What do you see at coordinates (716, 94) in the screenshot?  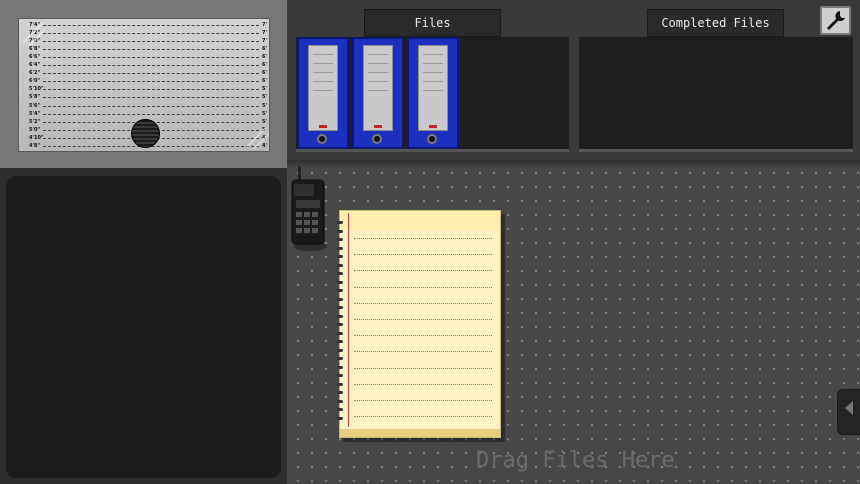 I see `completed-files-shelf` at bounding box center [716, 94].